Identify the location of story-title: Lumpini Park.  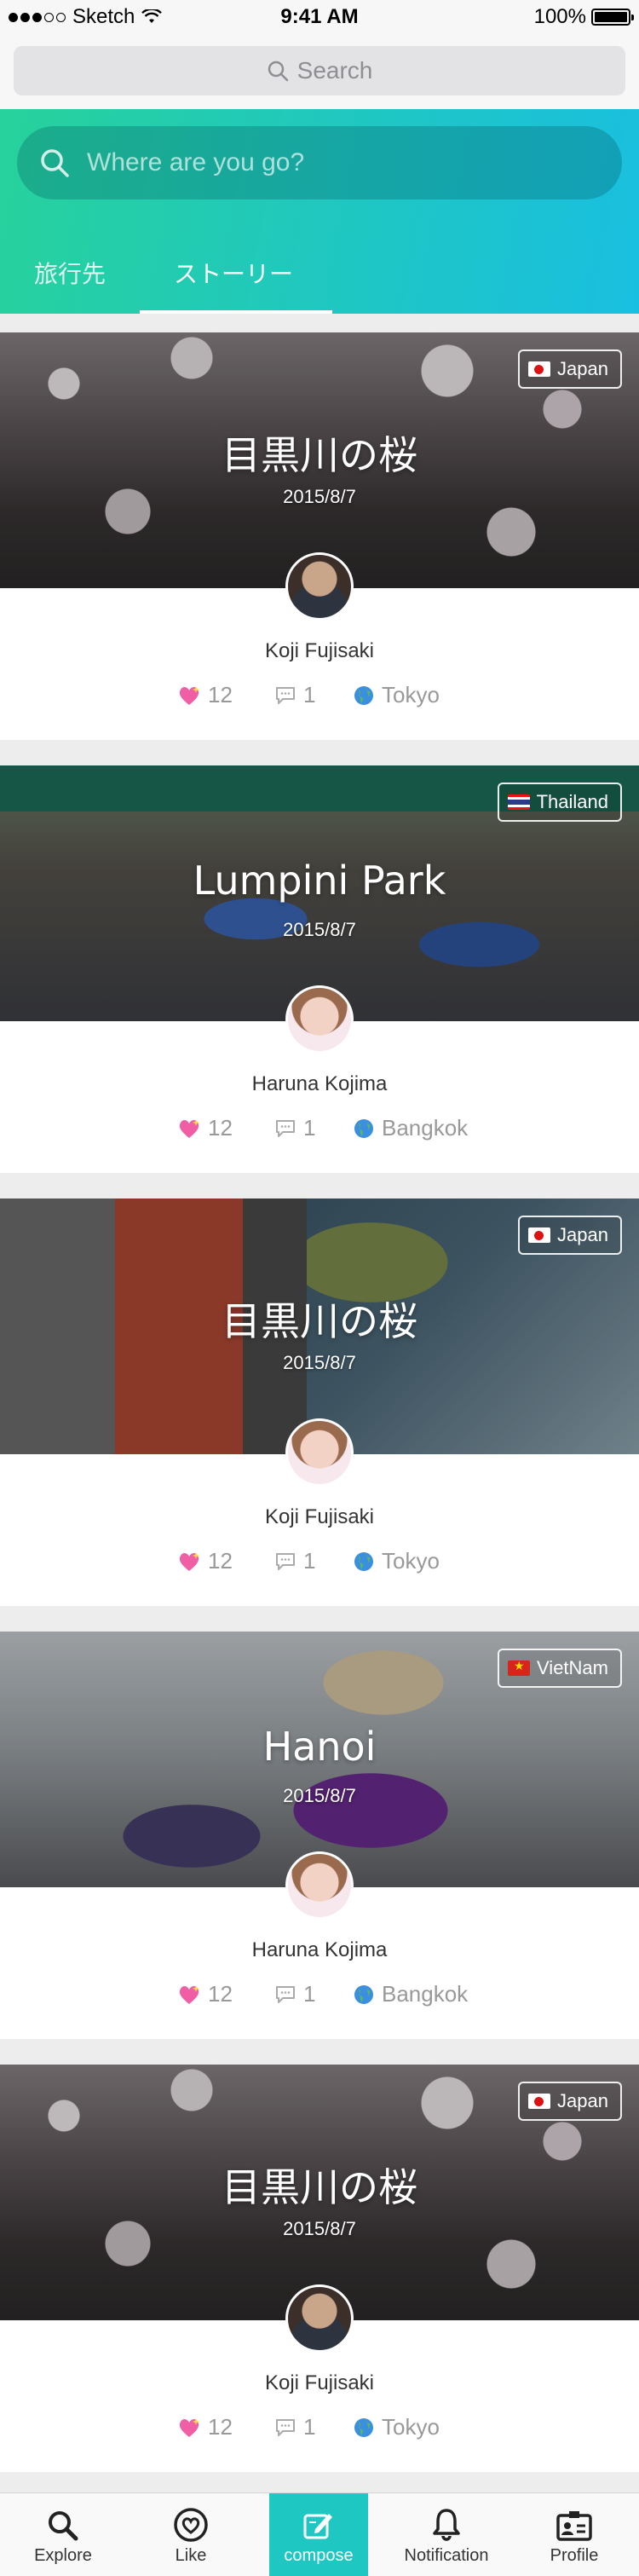
(319, 881).